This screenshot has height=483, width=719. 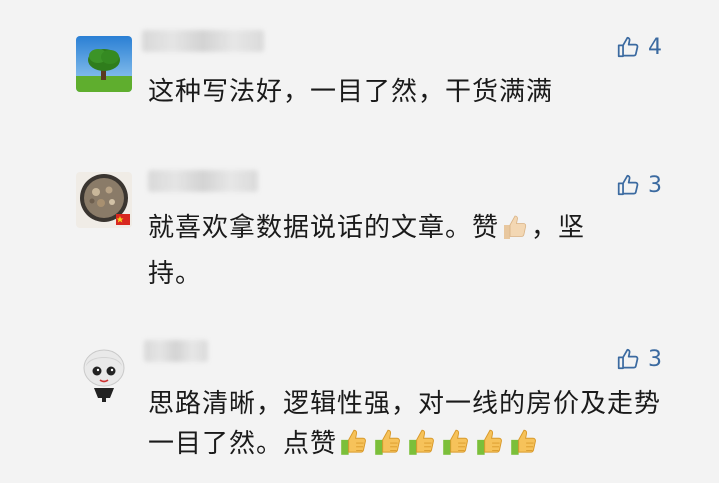 I want to click on like-button: 4, so click(x=639, y=47).